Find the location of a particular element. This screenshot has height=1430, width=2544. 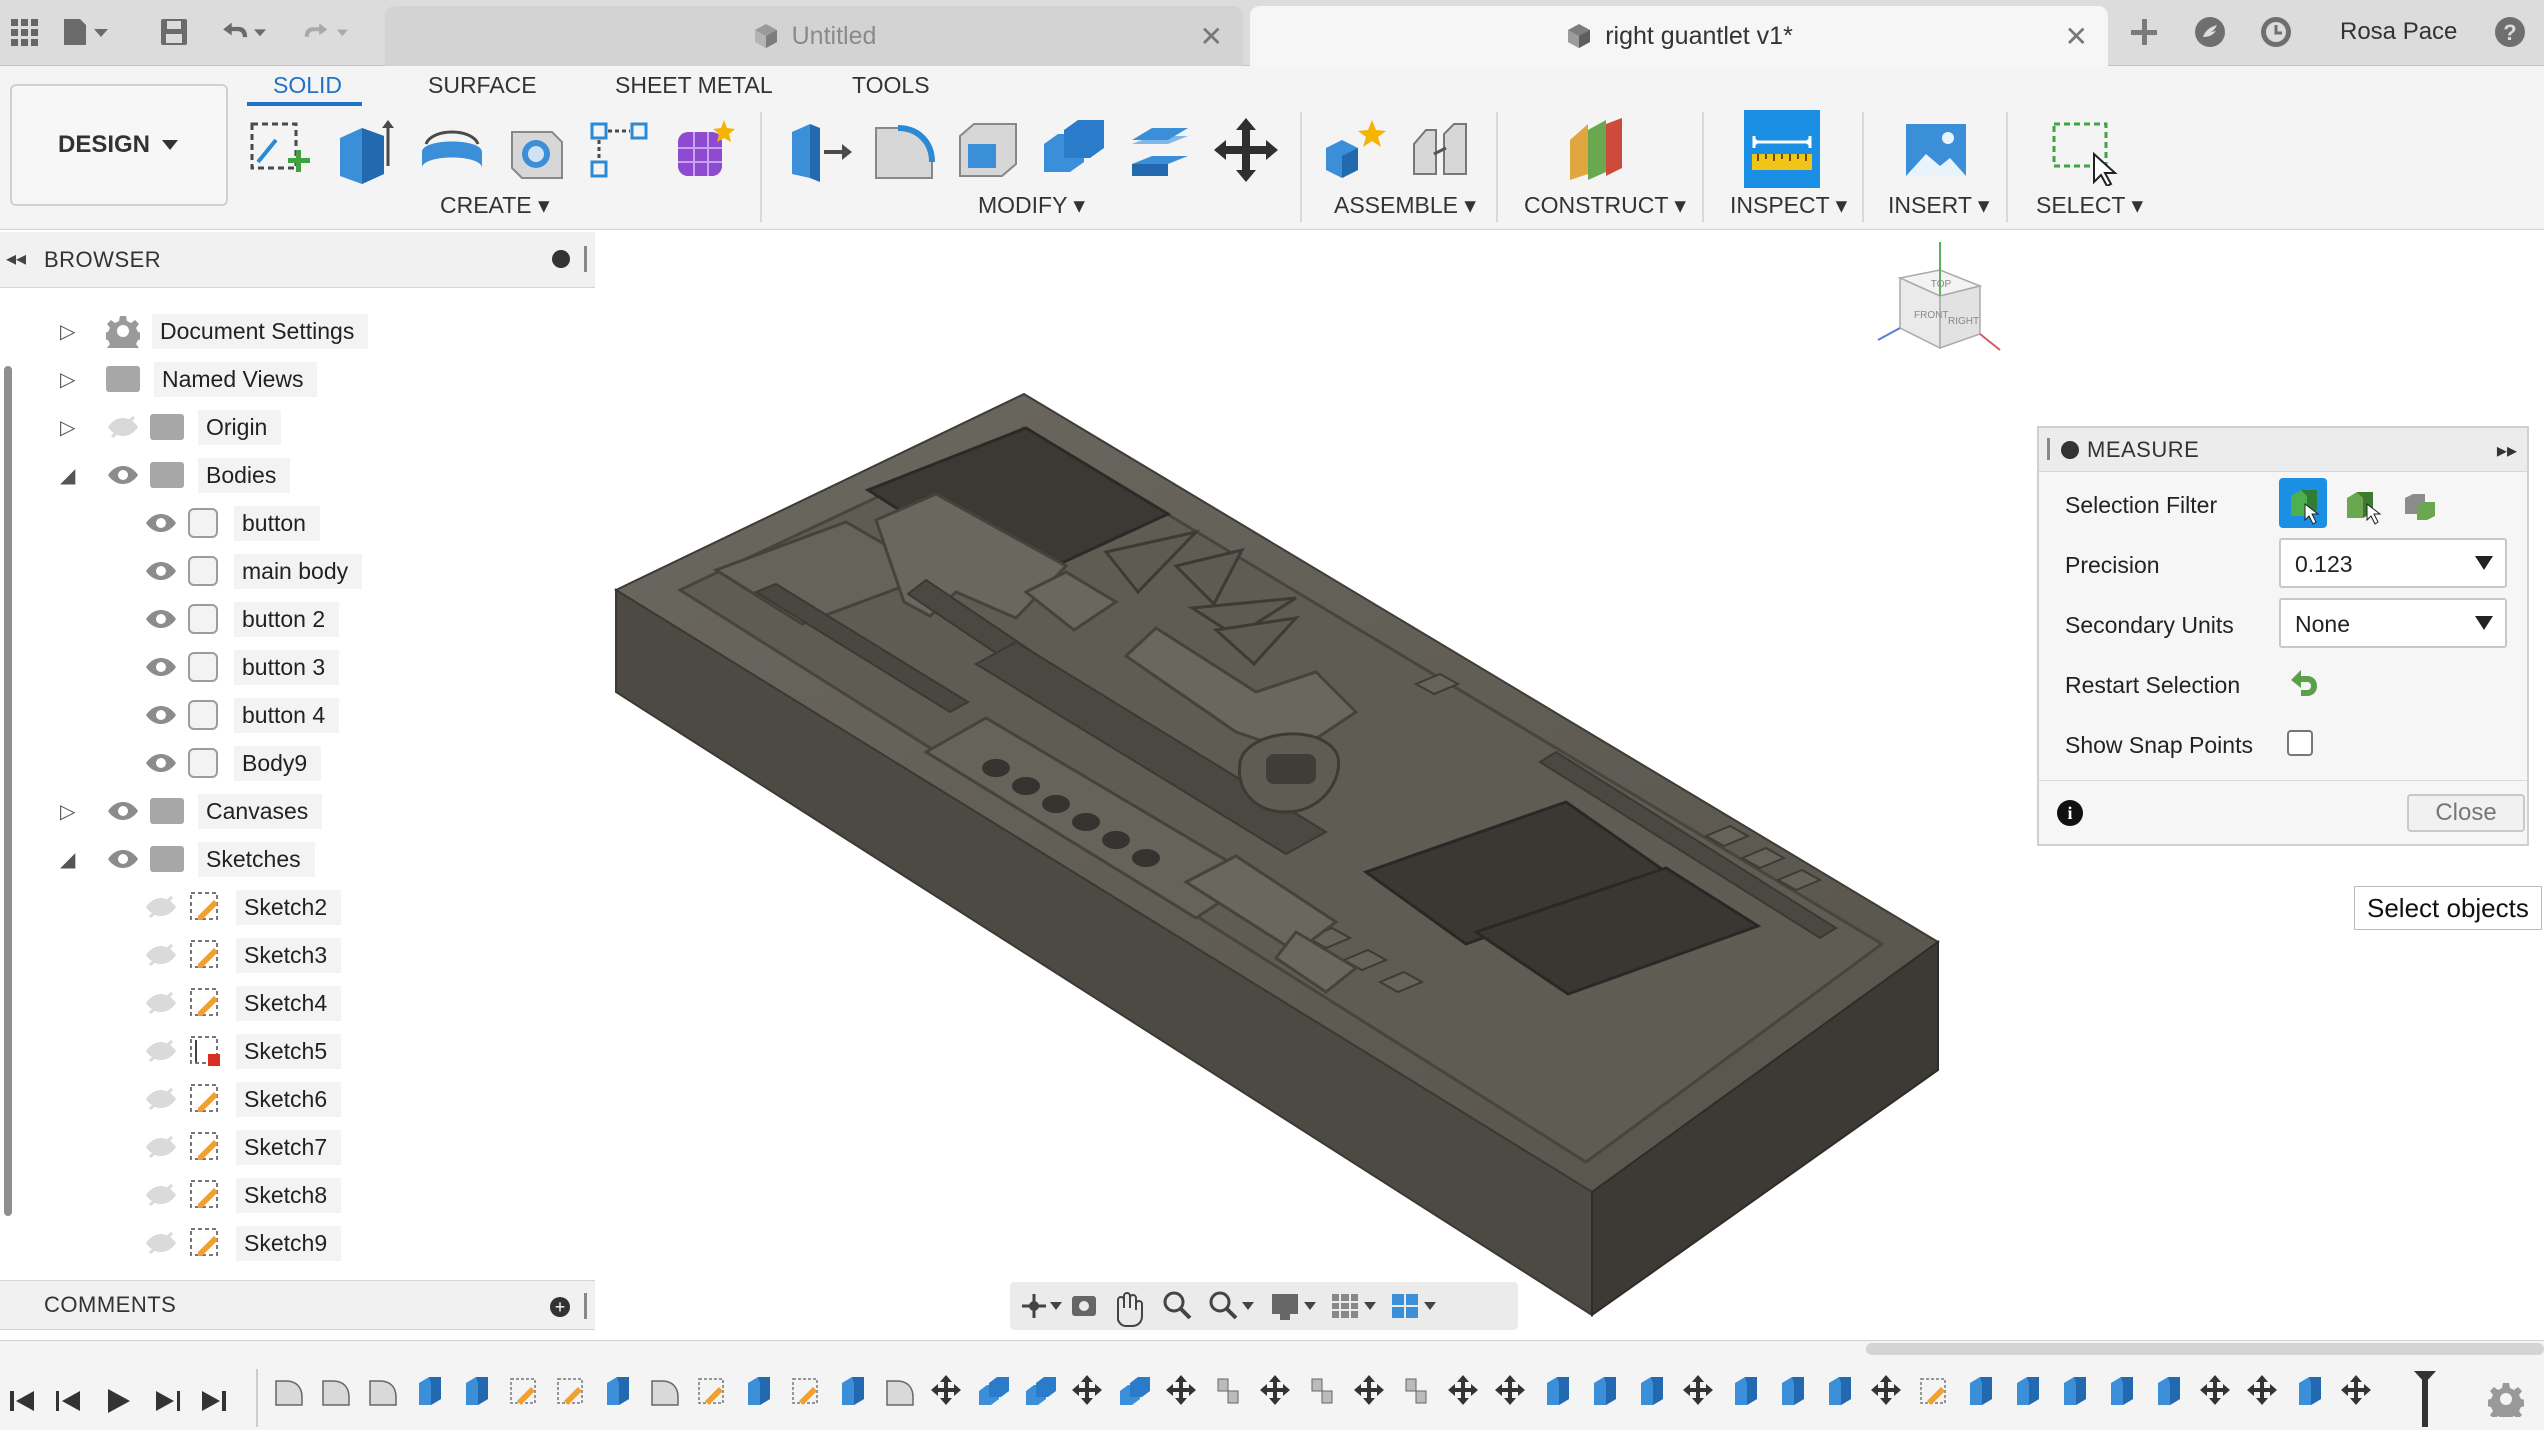

add-comment-icon: + is located at coordinates (560, 1307).